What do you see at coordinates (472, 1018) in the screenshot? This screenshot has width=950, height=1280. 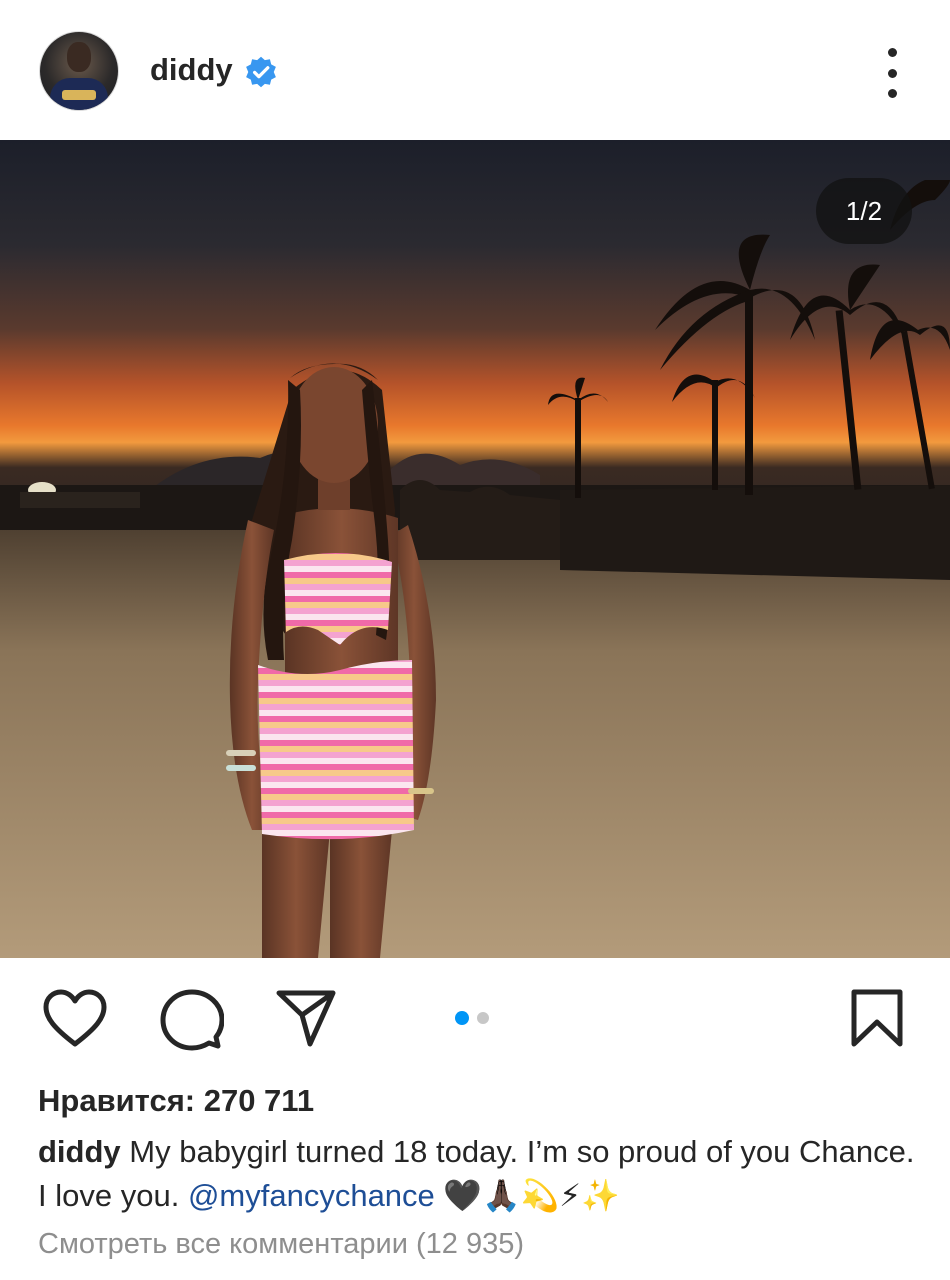 I see `carousel-dots` at bounding box center [472, 1018].